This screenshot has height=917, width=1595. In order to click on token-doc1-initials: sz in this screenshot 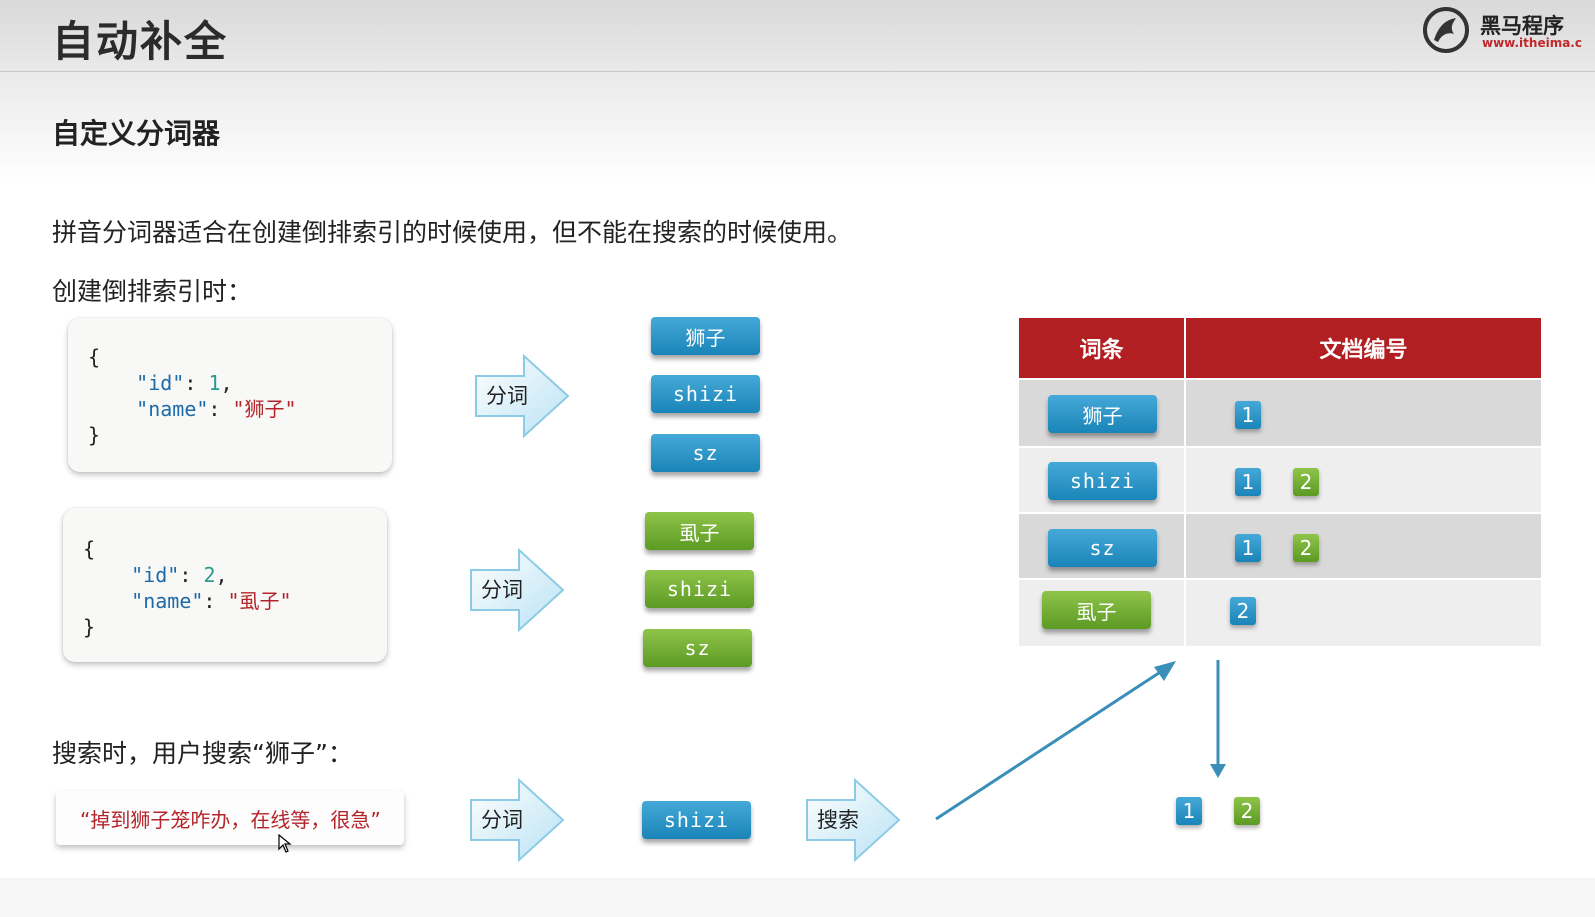, I will do `click(705, 453)`.